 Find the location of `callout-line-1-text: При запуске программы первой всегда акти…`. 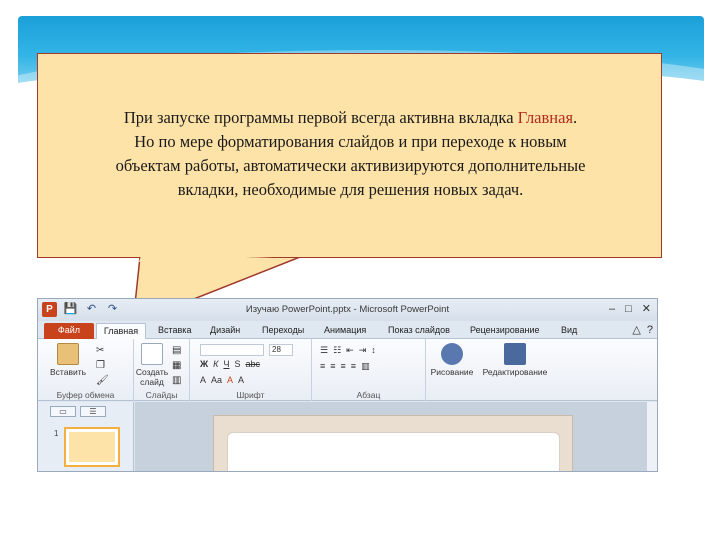

callout-line-1-text: При запуске программы первой всегда акти… is located at coordinates (320, 117).